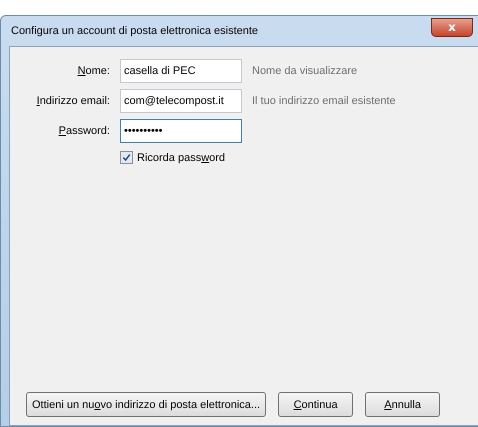 Image resolution: width=478 pixels, height=427 pixels. What do you see at coordinates (324, 101) in the screenshot?
I see `field-hint: Il tuo indirizzo email esistente` at bounding box center [324, 101].